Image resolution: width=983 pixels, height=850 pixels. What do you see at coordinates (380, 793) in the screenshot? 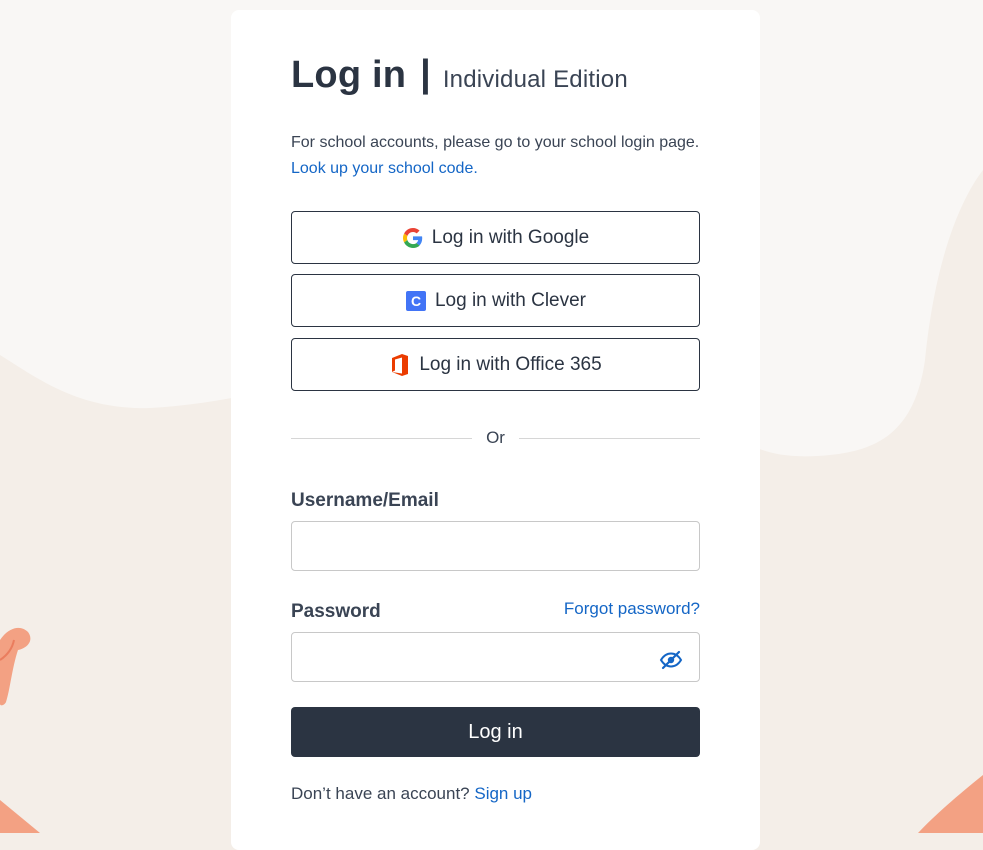
I see `signup-prompt-text: Don’t have an account?` at bounding box center [380, 793].